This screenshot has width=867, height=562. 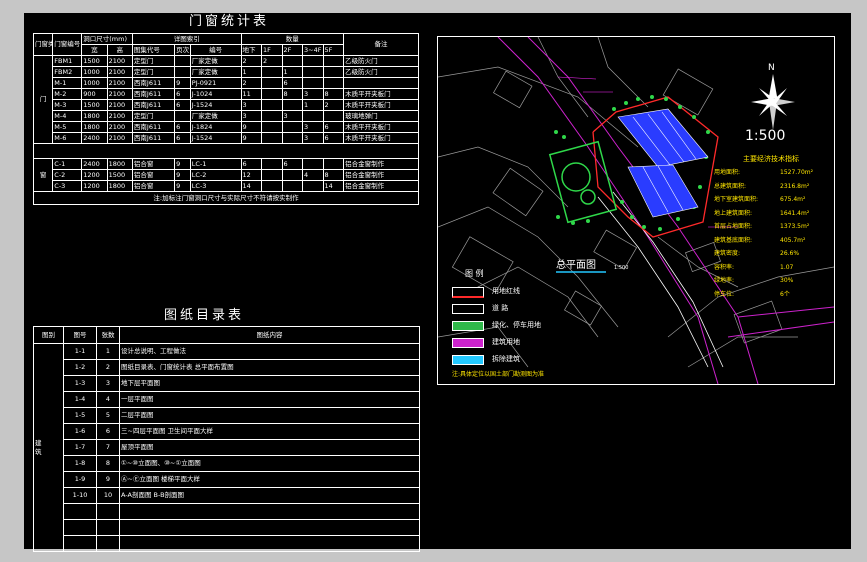 I want to click on table-row: 1-7 7 屋顶平面图, so click(x=227, y=447).